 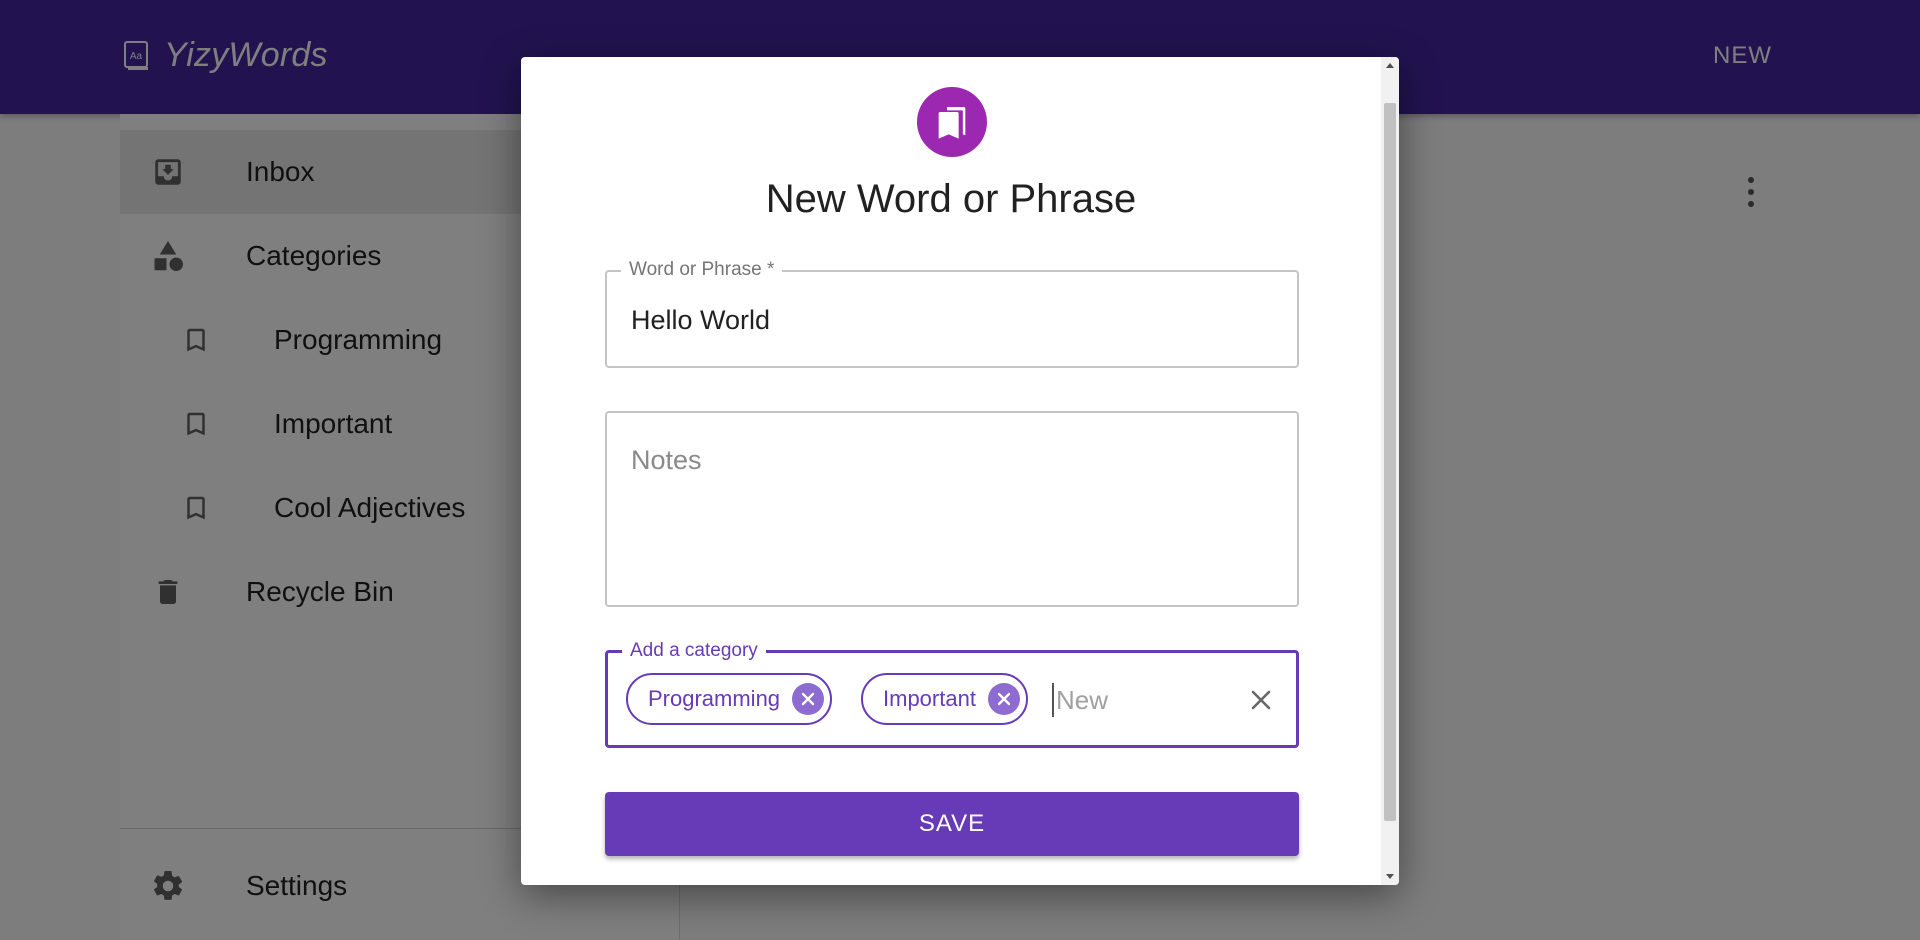 What do you see at coordinates (694, 651) in the screenshot?
I see `category-label: Add a category` at bounding box center [694, 651].